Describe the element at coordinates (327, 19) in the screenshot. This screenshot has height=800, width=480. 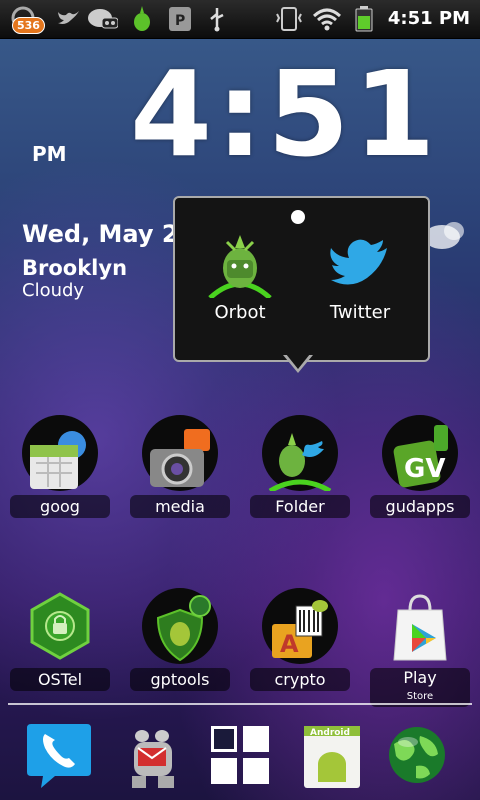
I see `wifi-icon` at that location.